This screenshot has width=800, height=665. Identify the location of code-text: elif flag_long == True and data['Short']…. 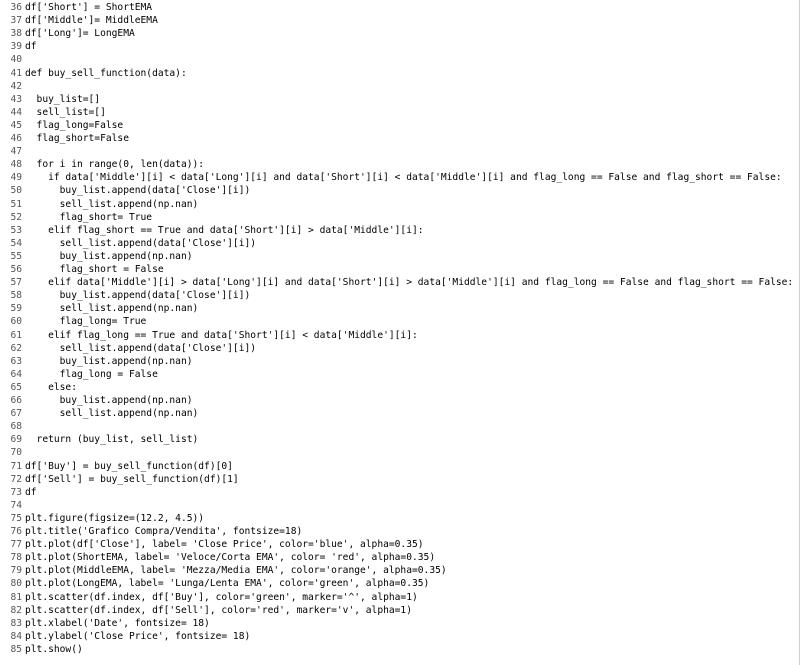
(221, 335).